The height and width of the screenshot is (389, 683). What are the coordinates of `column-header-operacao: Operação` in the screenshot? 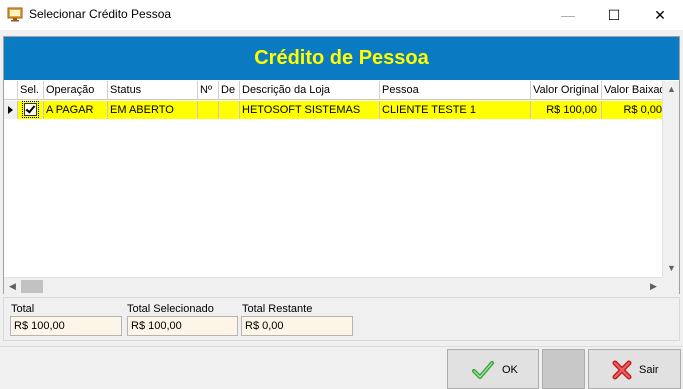 It's located at (76, 90).